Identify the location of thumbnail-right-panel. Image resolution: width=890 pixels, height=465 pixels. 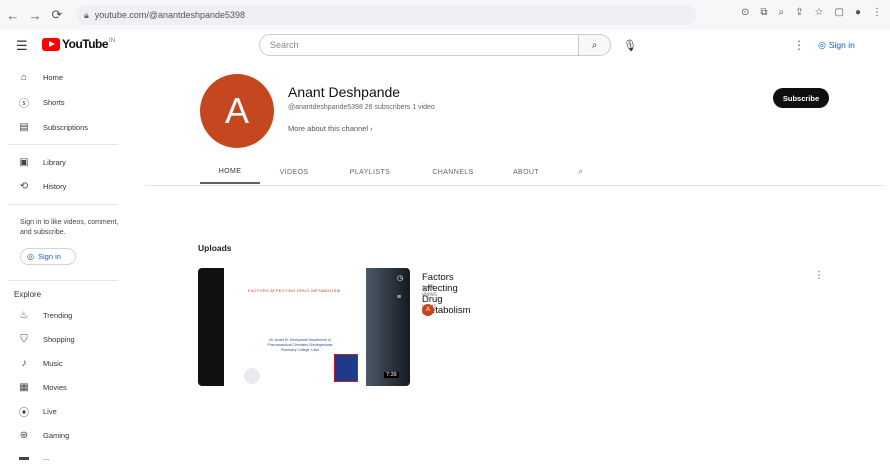
(388, 327).